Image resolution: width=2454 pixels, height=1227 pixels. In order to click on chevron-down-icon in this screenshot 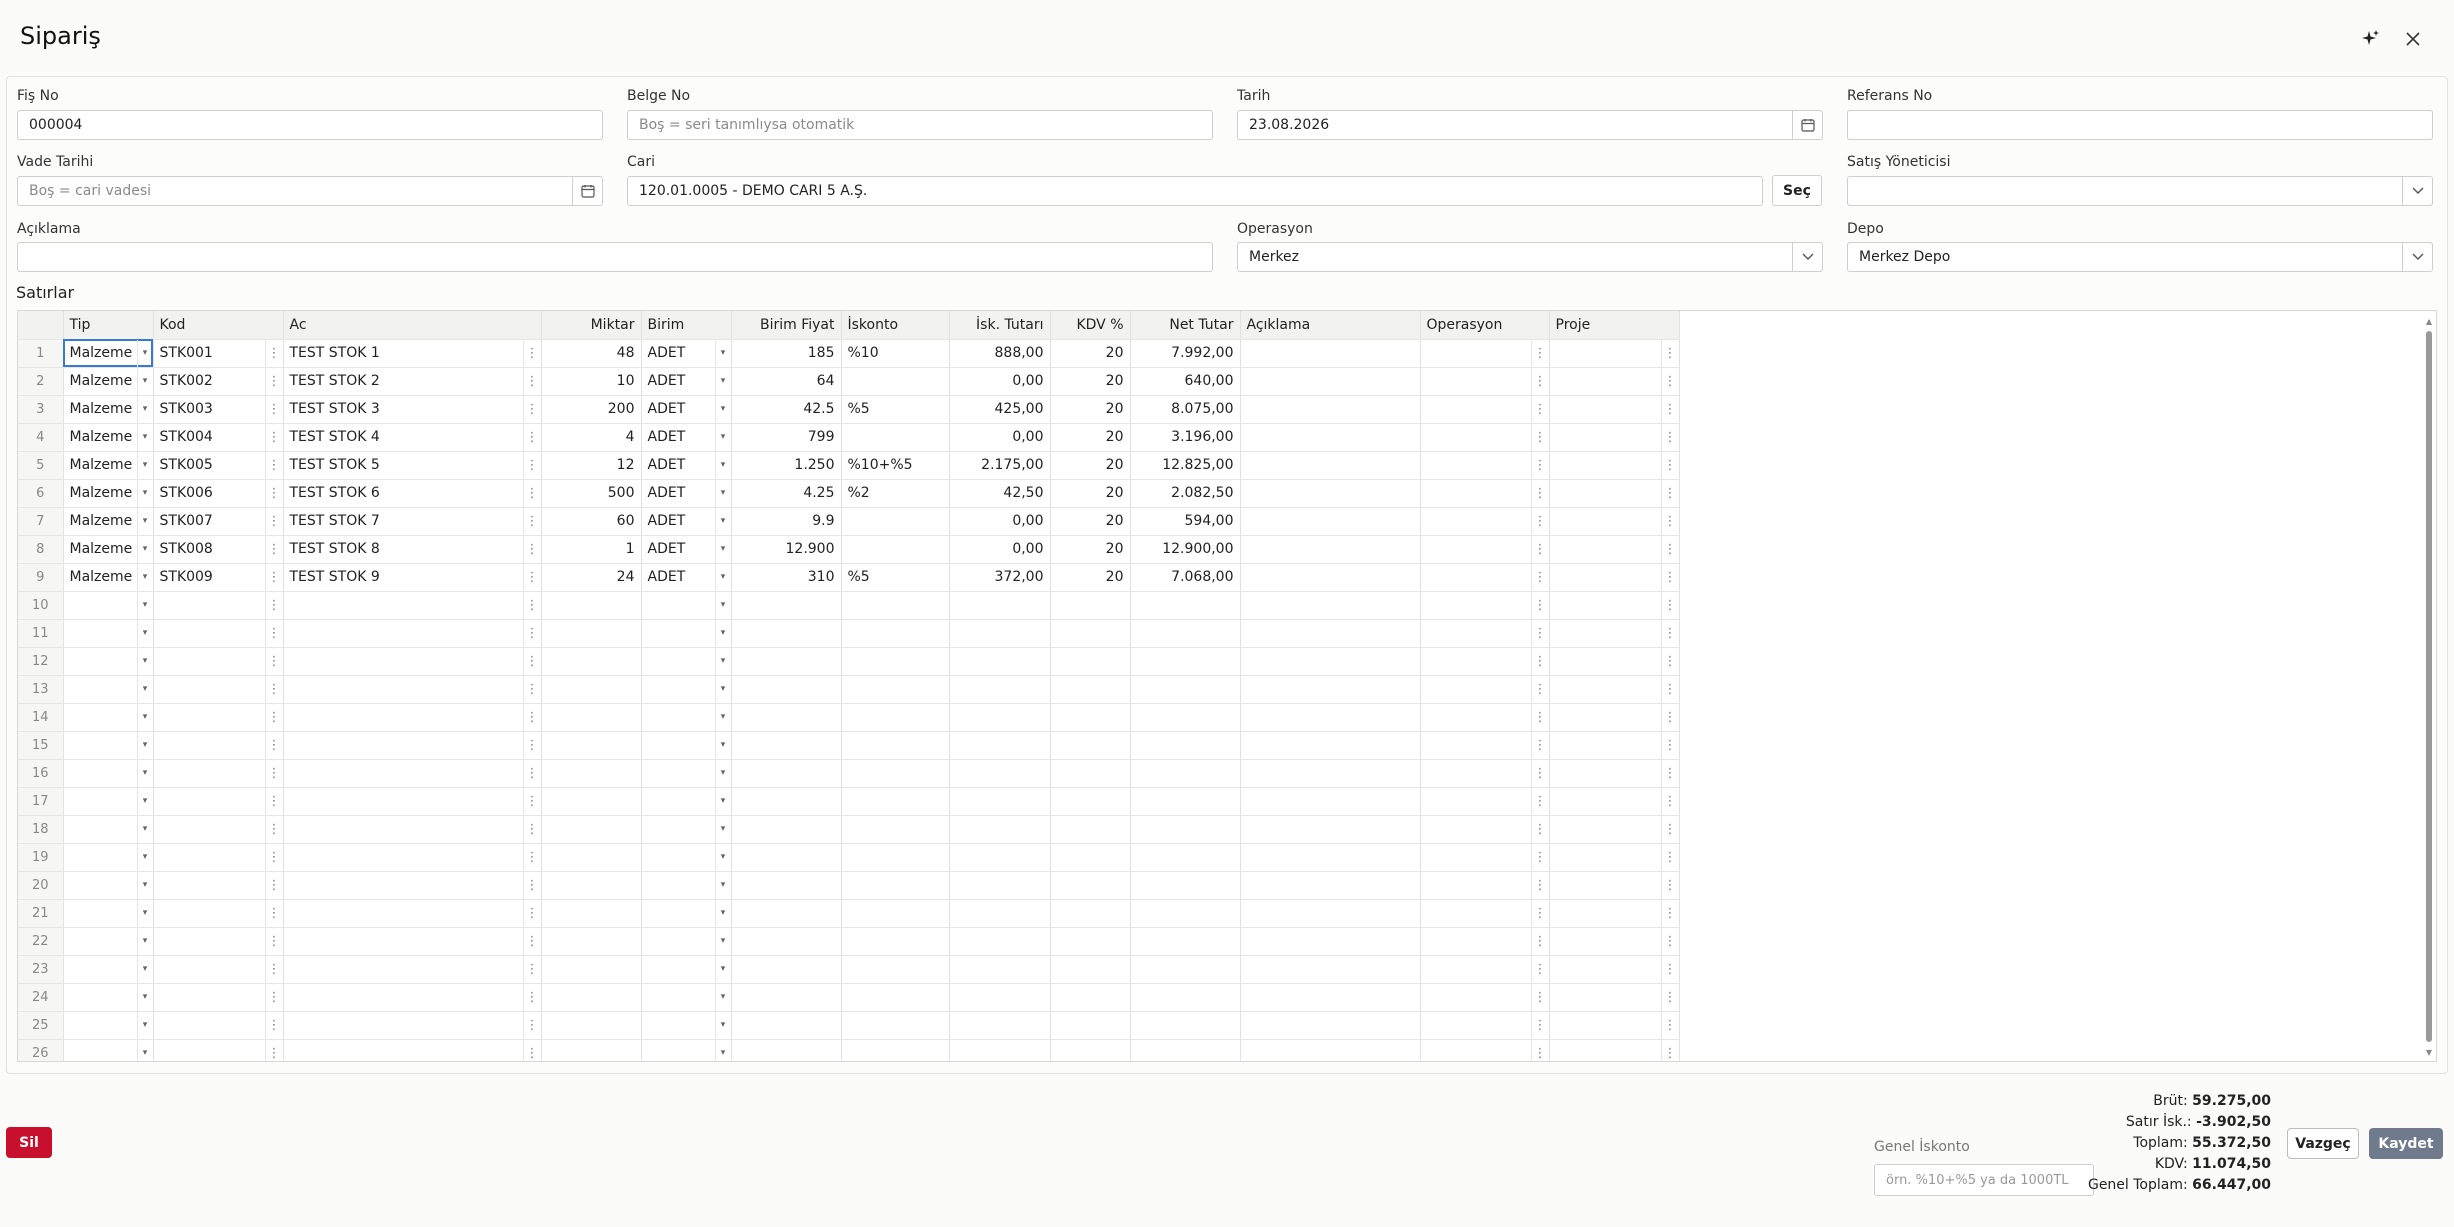, I will do `click(2417, 257)`.